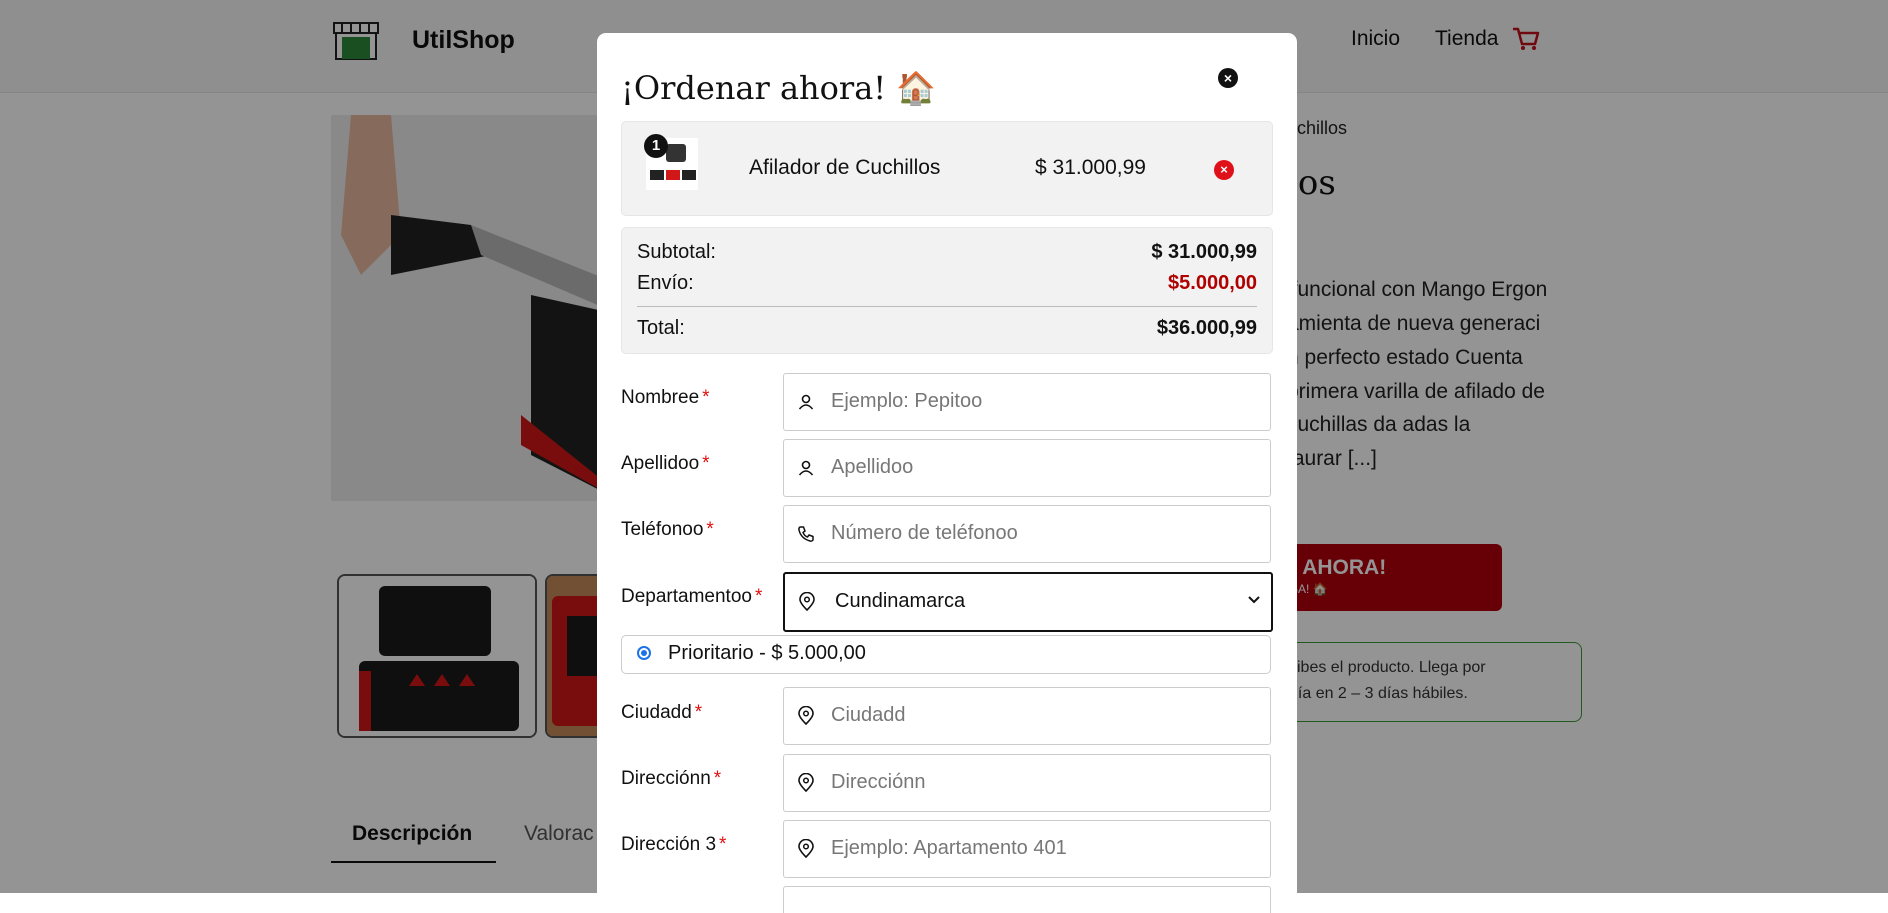  Describe the element at coordinates (1027, 783) in the screenshot. I see `direccion-input: Direcciónn` at that location.